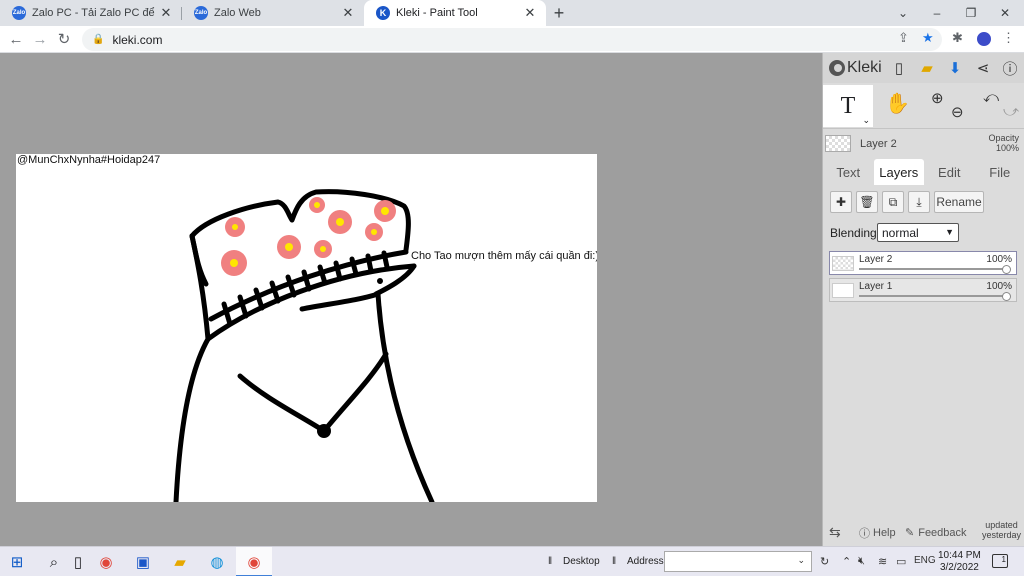 Image resolution: width=1024 pixels, height=576 pixels. What do you see at coordinates (897, 103) in the screenshot?
I see `hand-tool-icon: ✋` at bounding box center [897, 103].